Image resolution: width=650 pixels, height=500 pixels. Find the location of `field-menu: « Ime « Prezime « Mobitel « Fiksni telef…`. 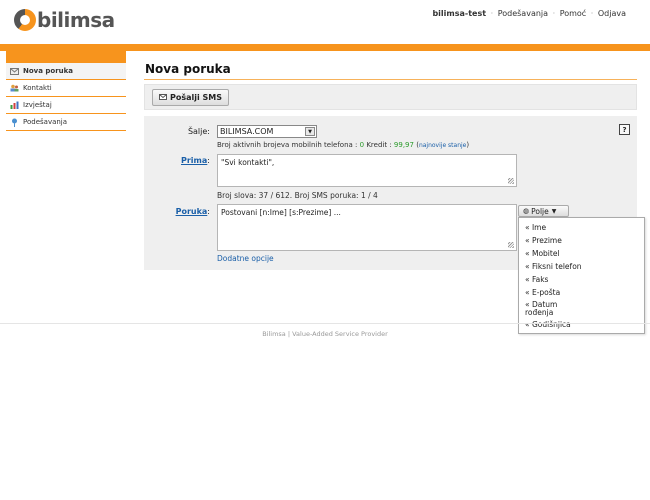

field-menu: « Ime « Prezime « Mobitel « Fiksni telef… is located at coordinates (581, 275).